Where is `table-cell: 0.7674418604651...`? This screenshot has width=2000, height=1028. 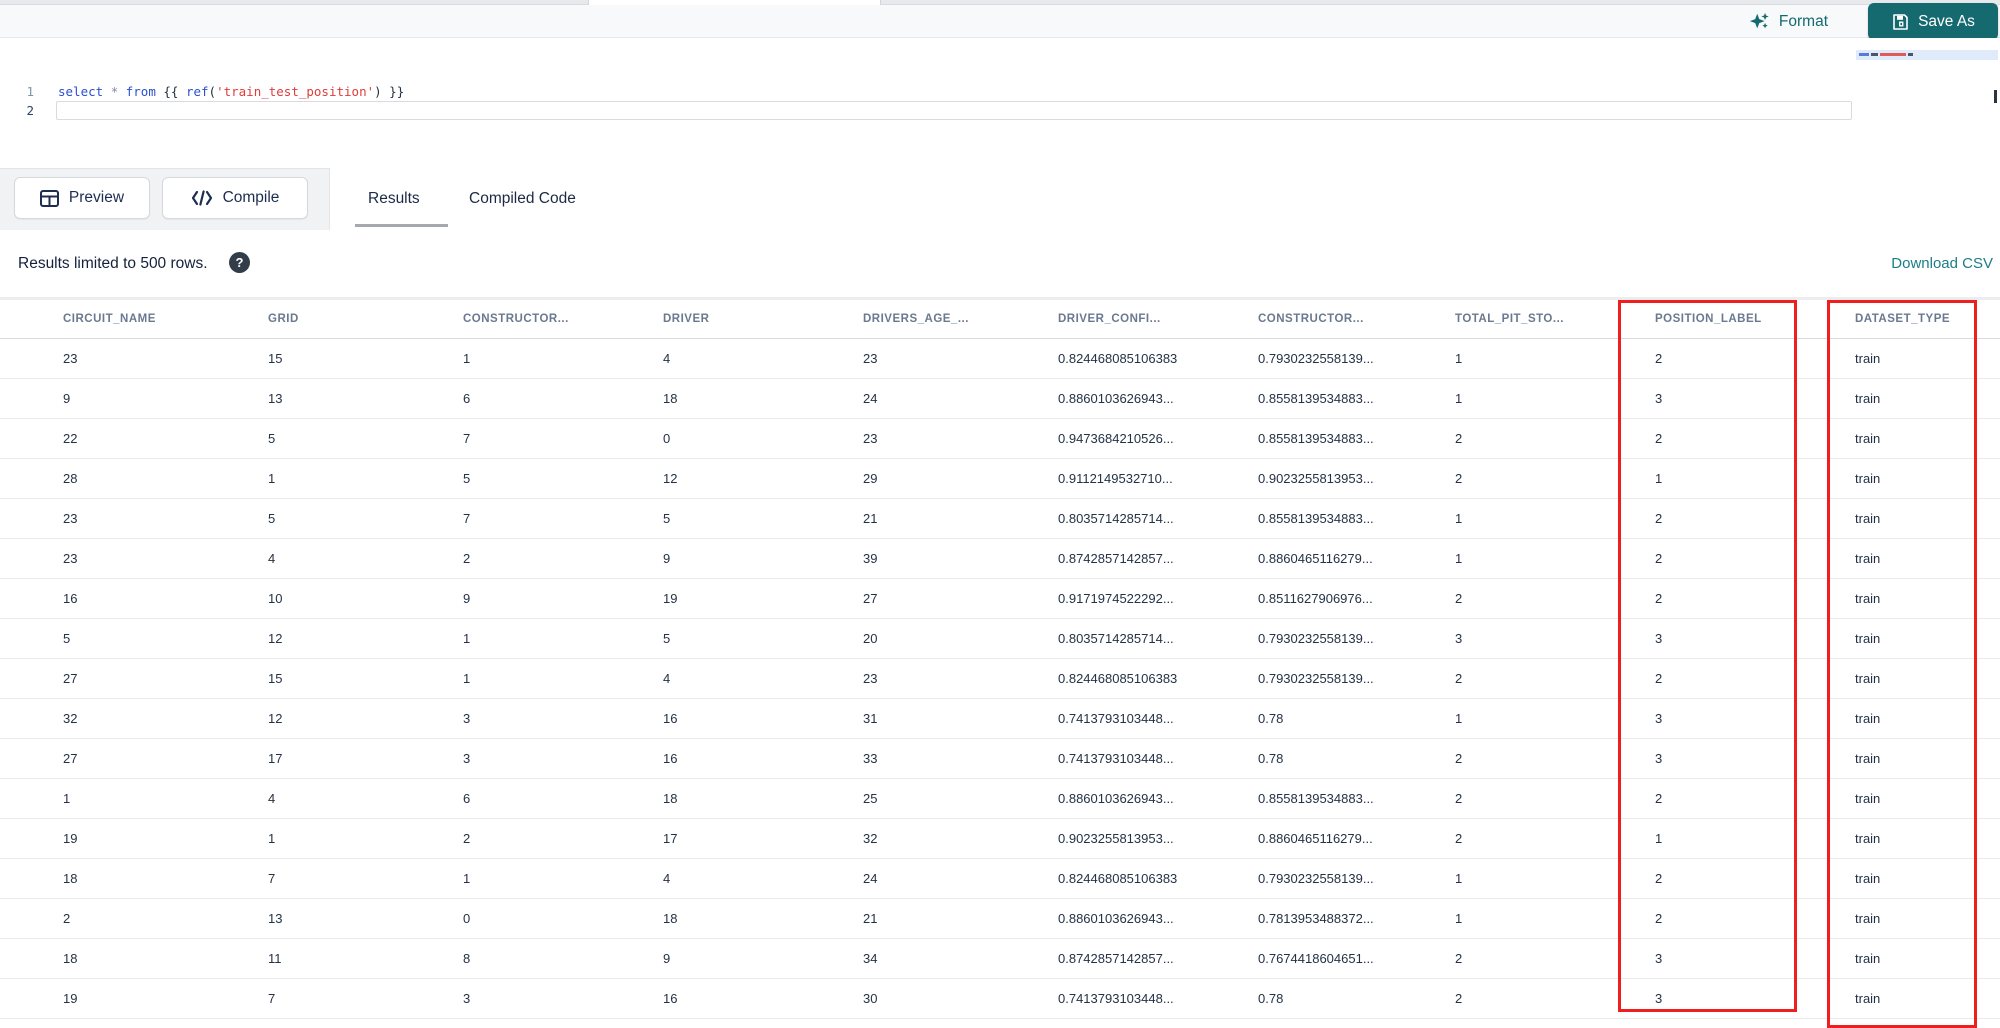
table-cell: 0.7674418604651... is located at coordinates (1293, 958).